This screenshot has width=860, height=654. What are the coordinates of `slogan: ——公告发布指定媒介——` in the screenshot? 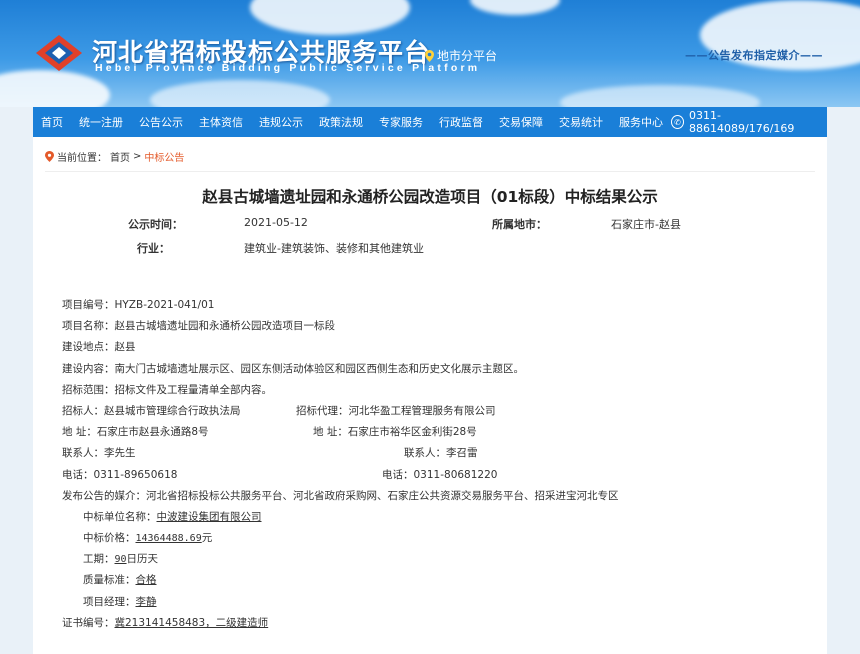 It's located at (754, 55).